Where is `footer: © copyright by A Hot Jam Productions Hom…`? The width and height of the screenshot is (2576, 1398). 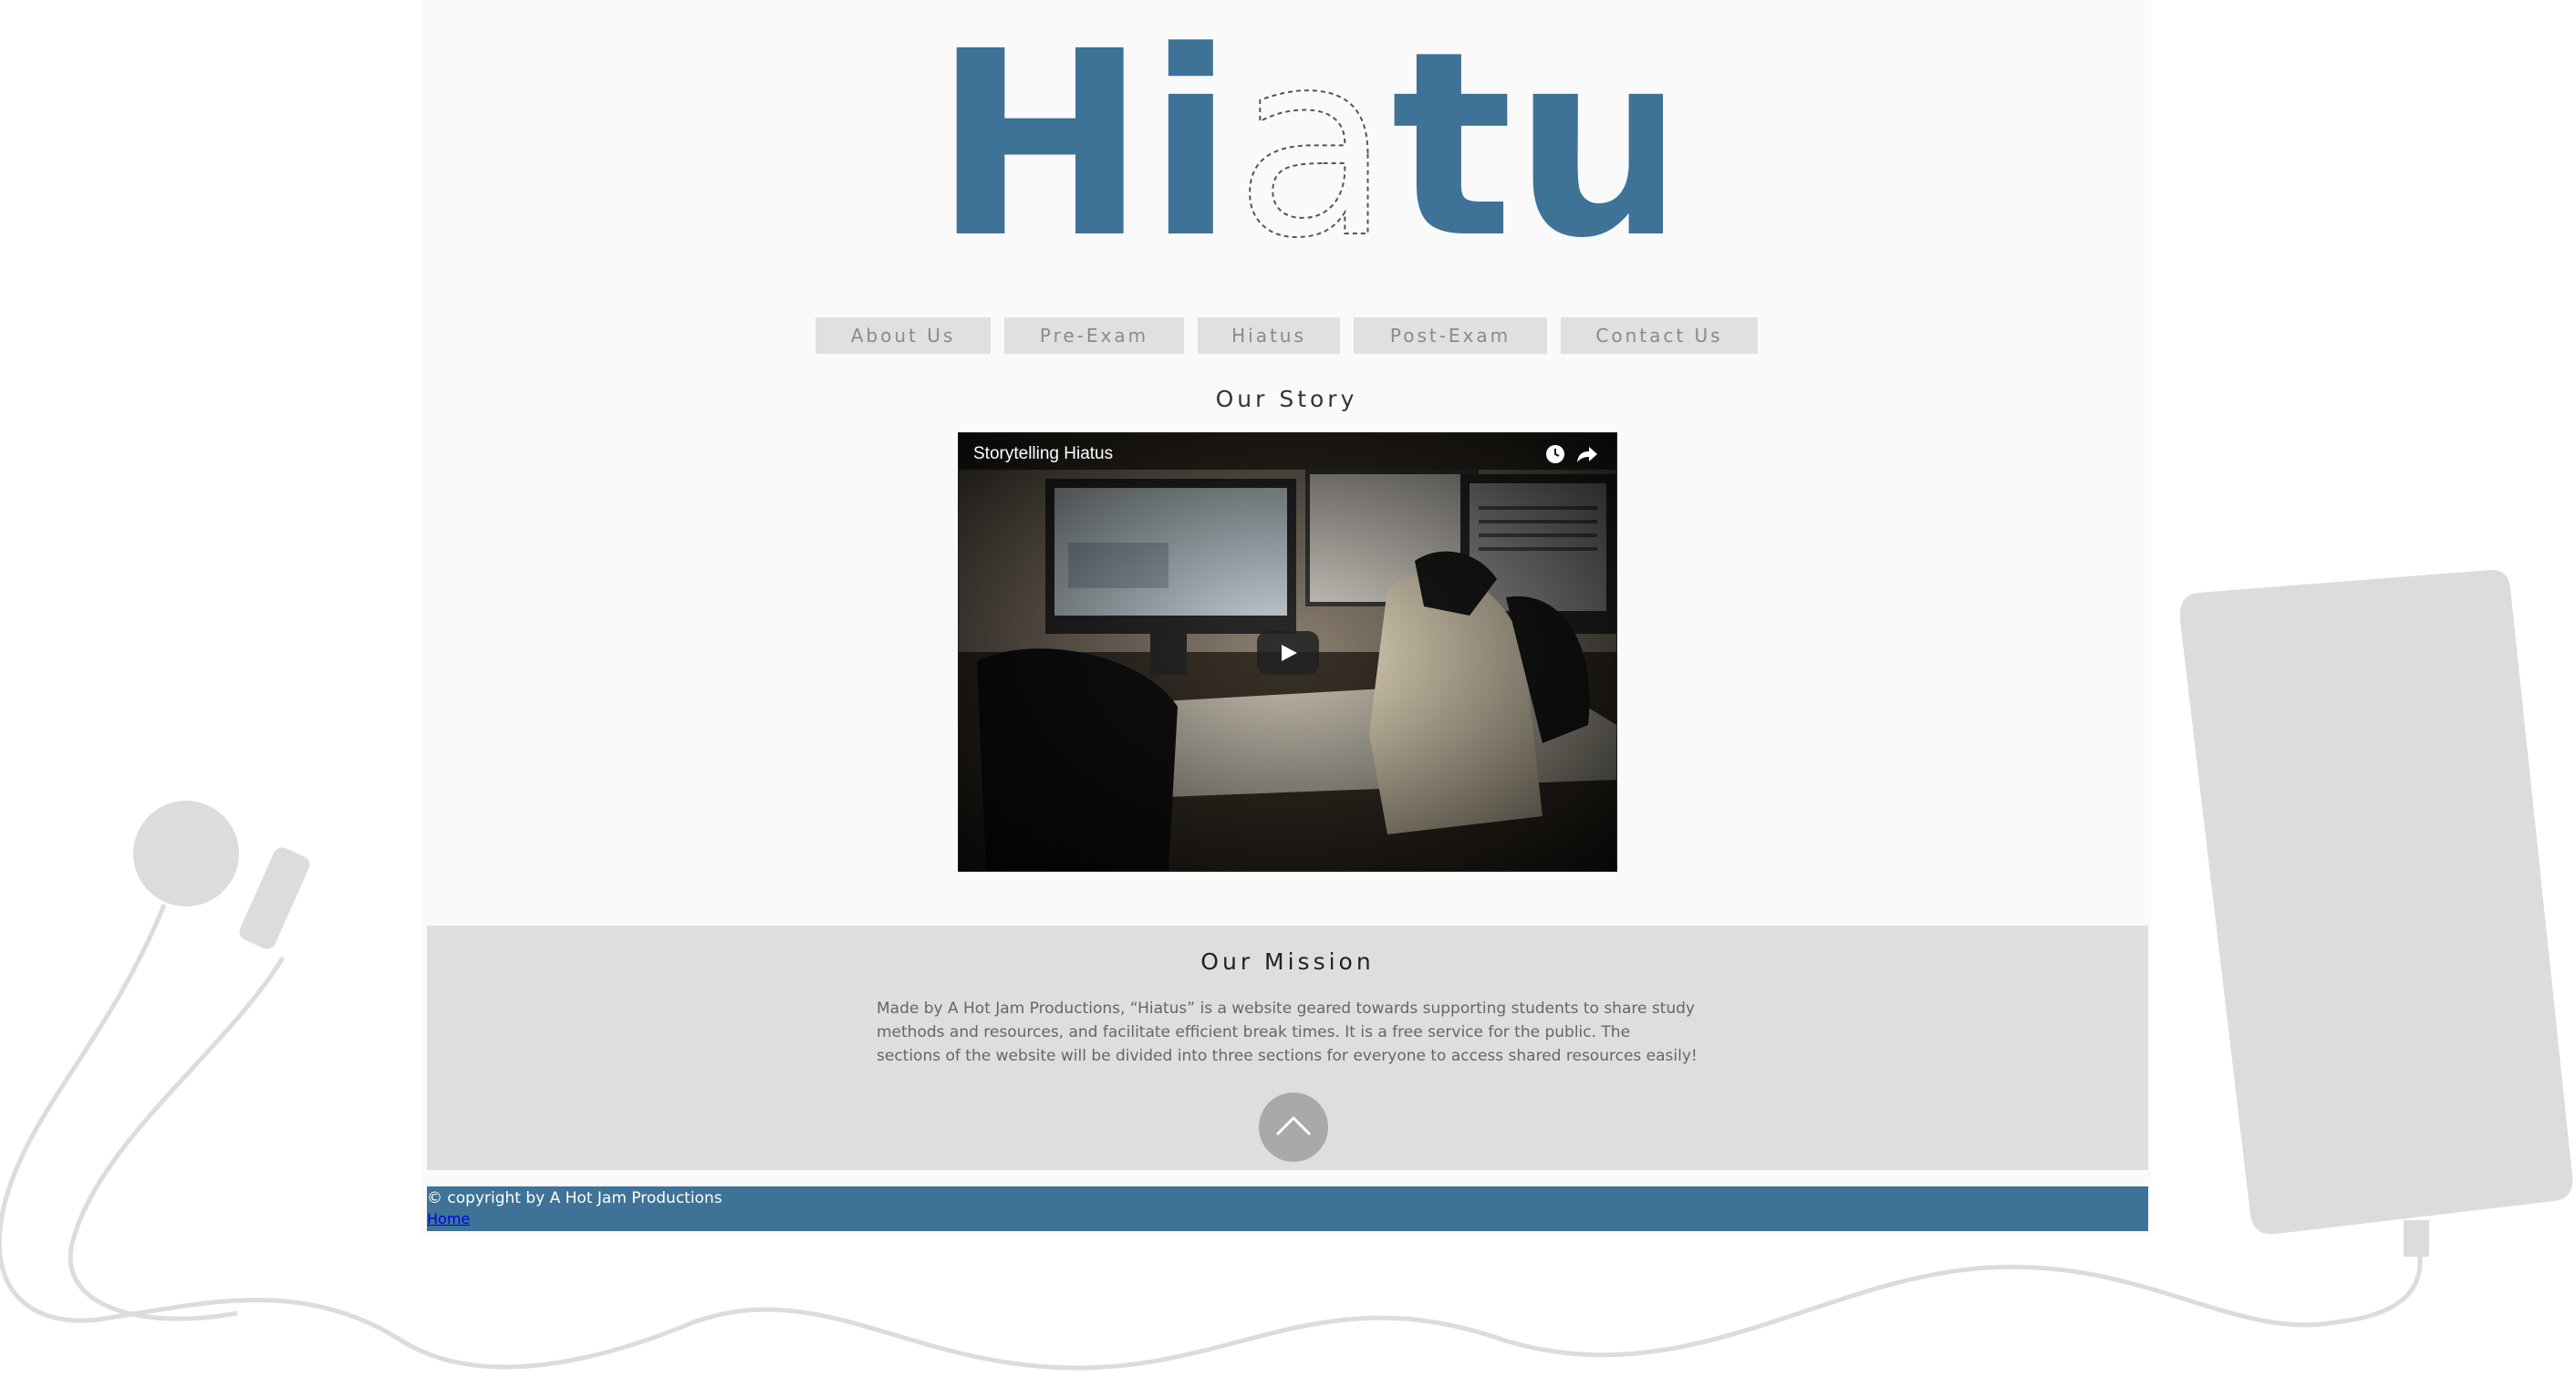
footer: © copyright by A Hot Jam Productions Hom… is located at coordinates (1287, 1208).